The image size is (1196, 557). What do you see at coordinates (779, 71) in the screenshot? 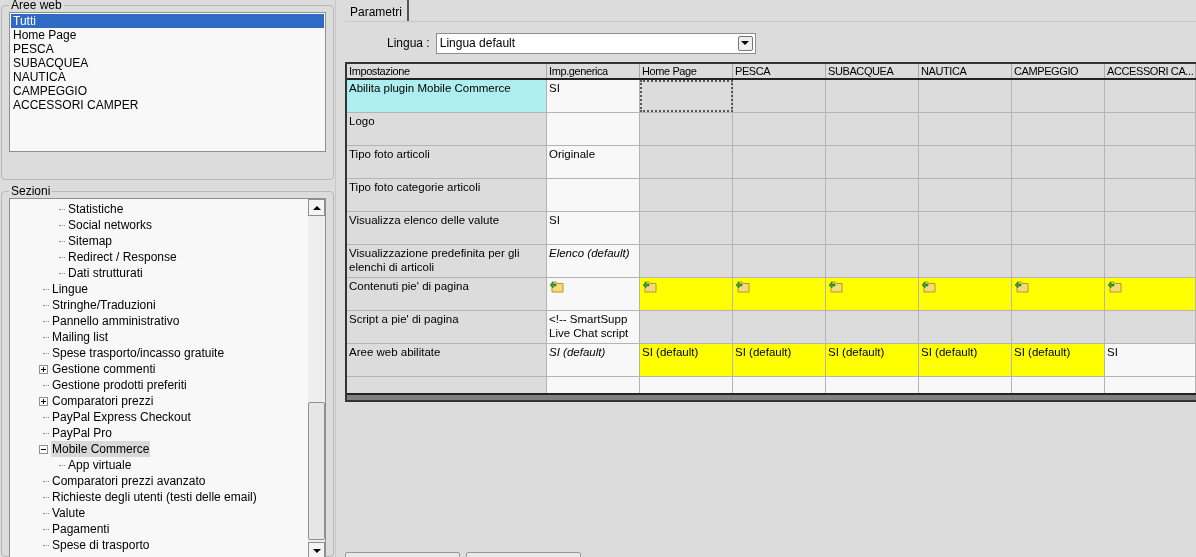
I see `column-header: PESCA` at bounding box center [779, 71].